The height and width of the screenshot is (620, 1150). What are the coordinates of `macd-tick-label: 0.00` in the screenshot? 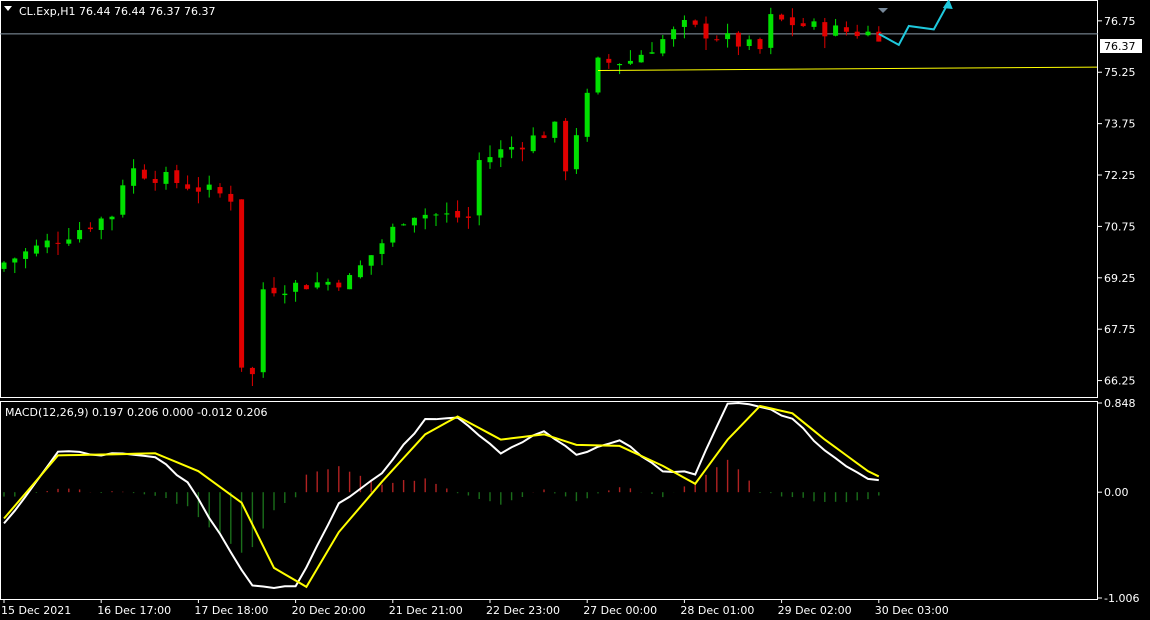 It's located at (1116, 492).